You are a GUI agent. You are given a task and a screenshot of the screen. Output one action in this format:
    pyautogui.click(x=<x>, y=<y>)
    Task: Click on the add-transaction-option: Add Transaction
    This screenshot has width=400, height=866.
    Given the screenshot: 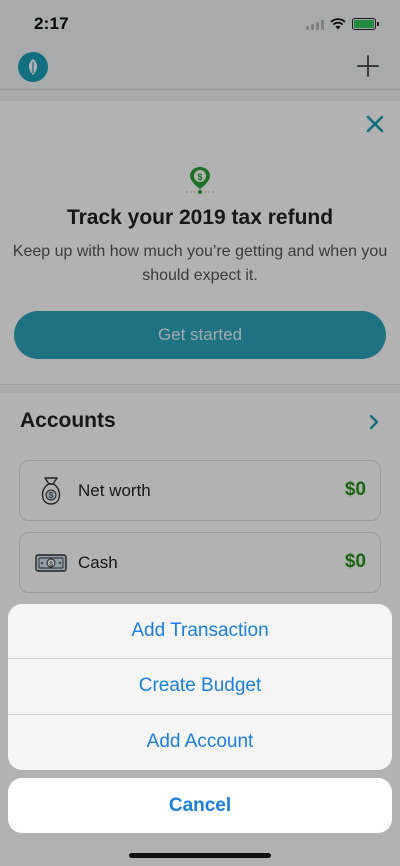 What is the action you would take?
    pyautogui.click(x=200, y=632)
    